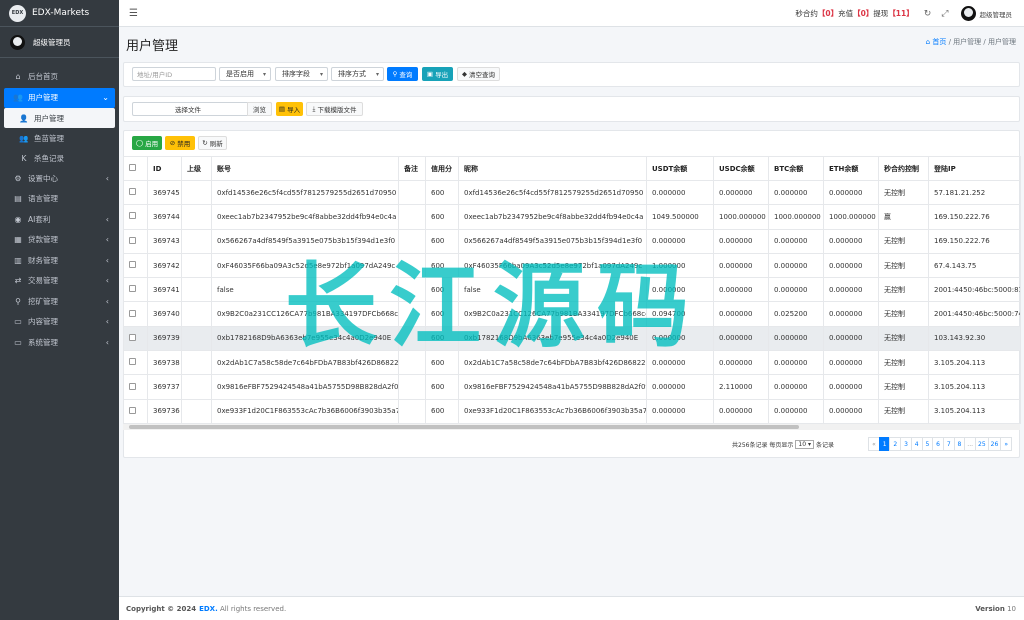  I want to click on column-header: 账号, so click(305, 168).